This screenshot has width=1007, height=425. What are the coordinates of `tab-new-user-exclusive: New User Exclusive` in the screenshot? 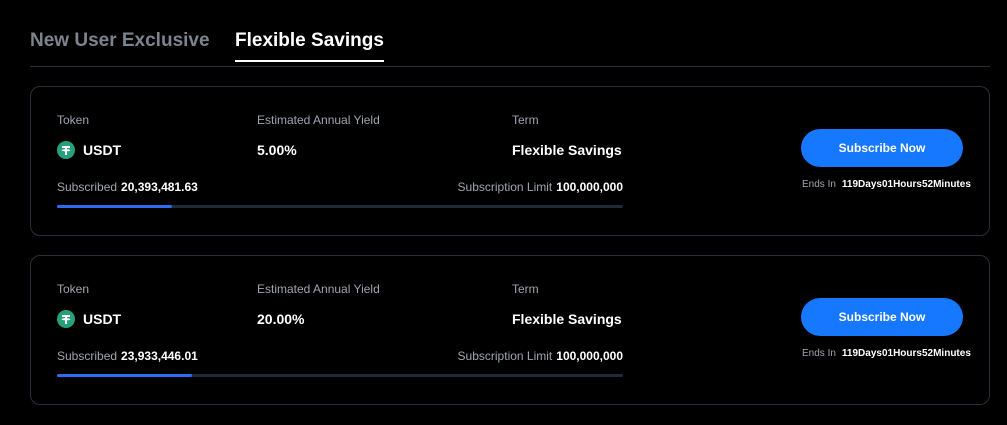 It's located at (120, 45).